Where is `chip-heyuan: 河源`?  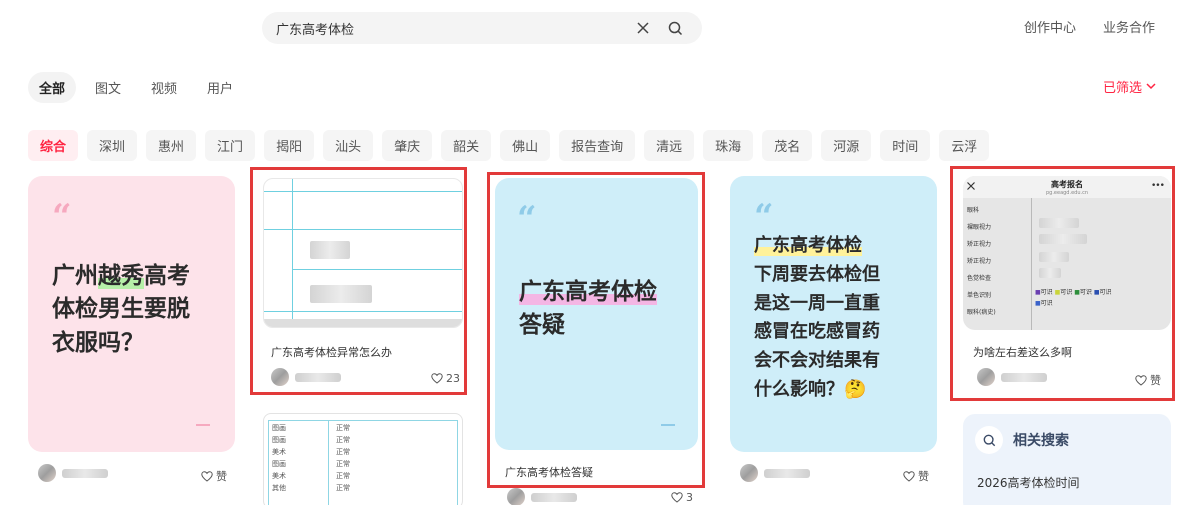 chip-heyuan: 河源 is located at coordinates (846, 145).